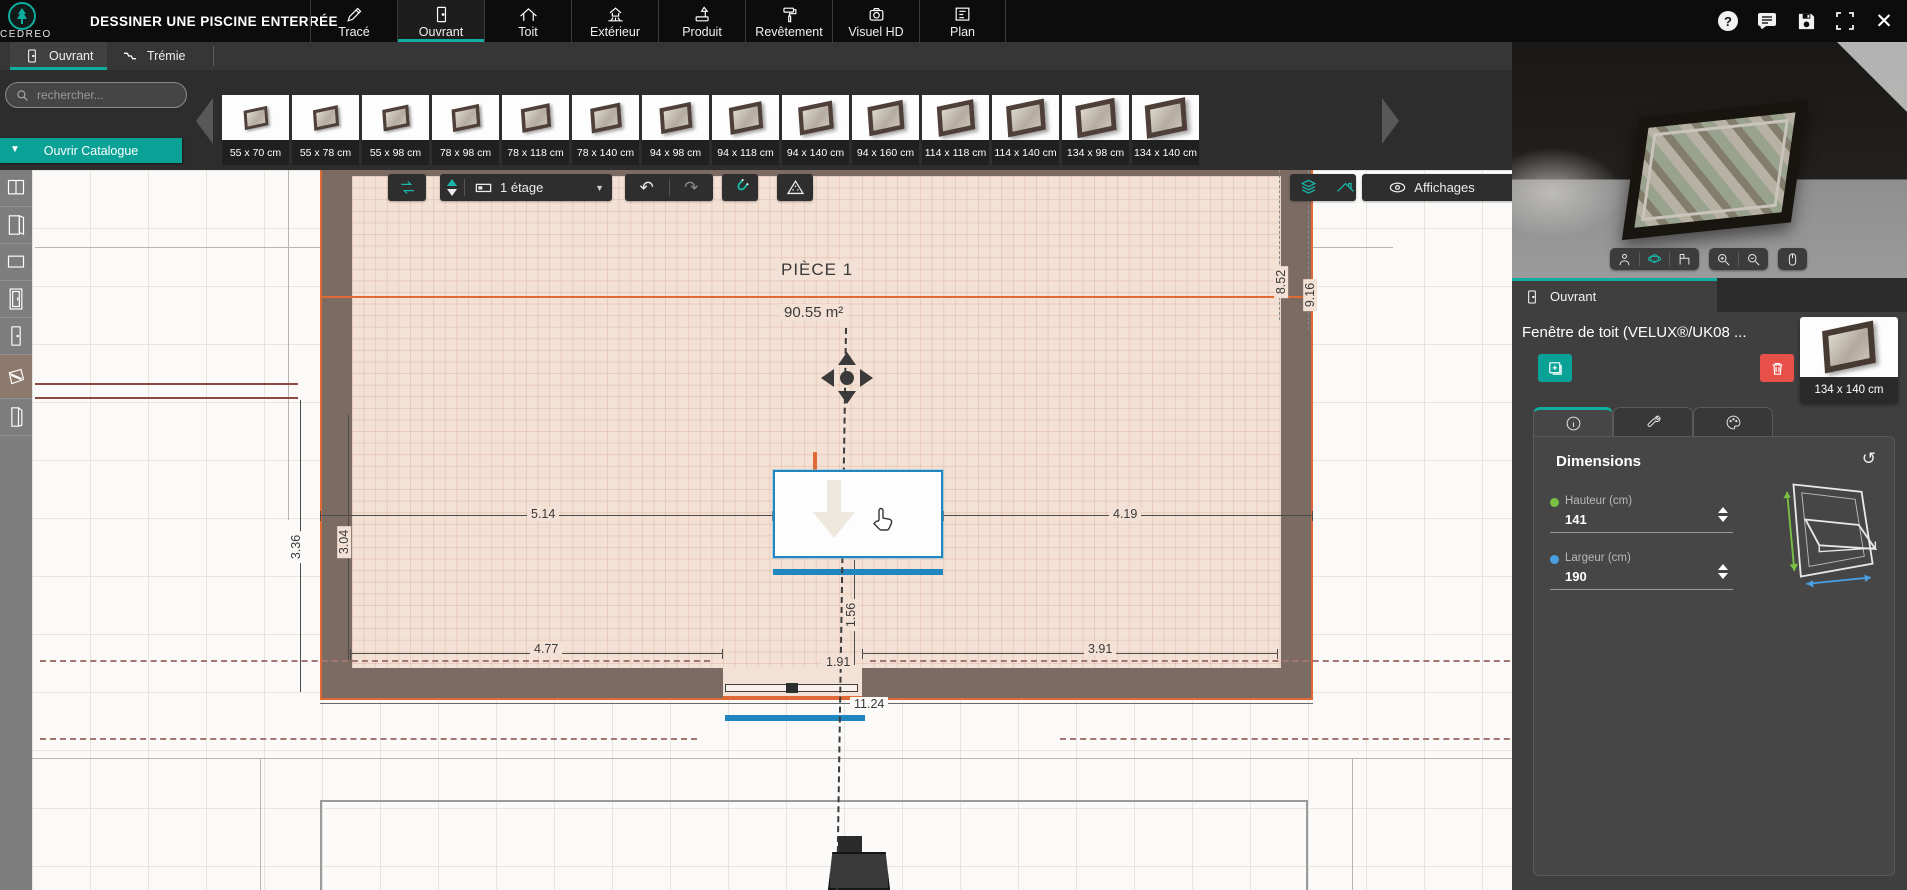  I want to click on catalog-item: 134 x 98 cm, so click(1095, 130).